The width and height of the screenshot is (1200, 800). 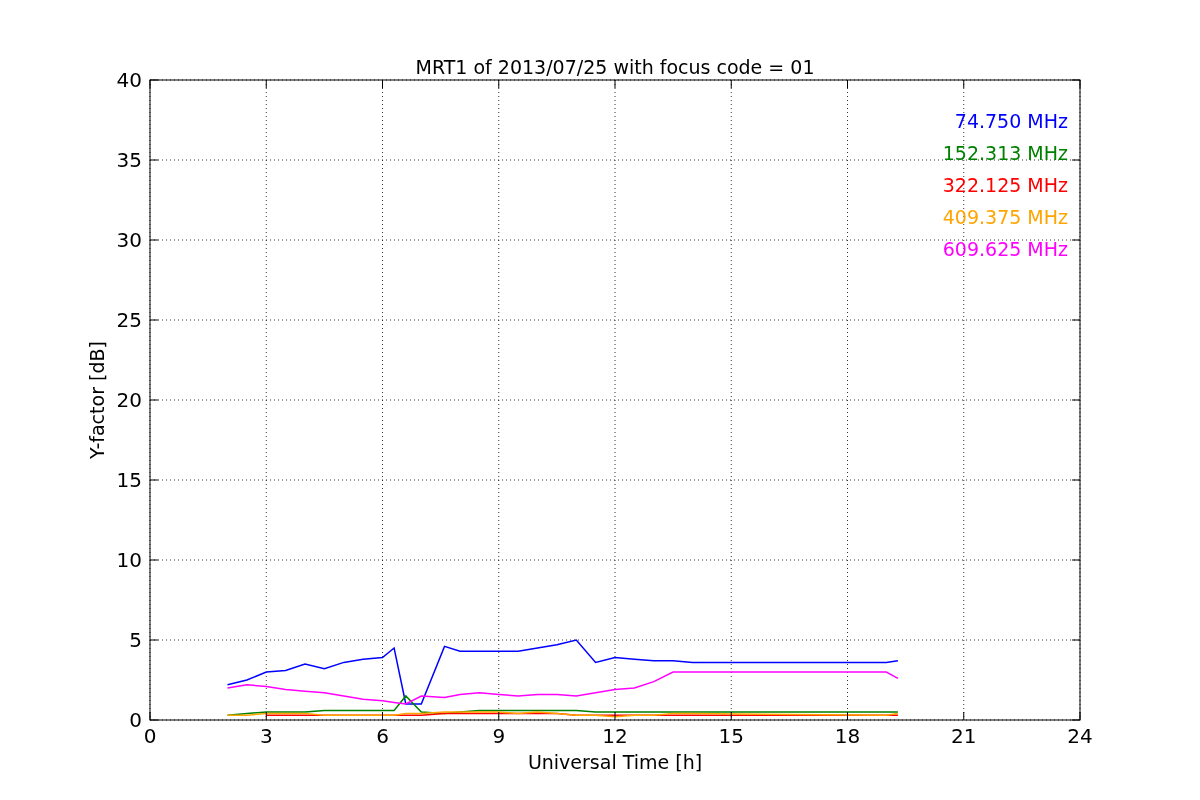 What do you see at coordinates (1005, 153) in the screenshot?
I see `legend-label: 152.313 MHz` at bounding box center [1005, 153].